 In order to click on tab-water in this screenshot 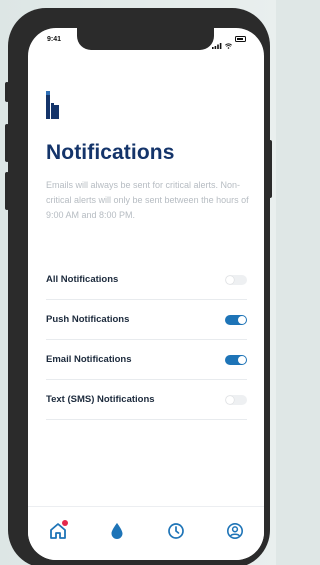, I will do `click(117, 531)`.